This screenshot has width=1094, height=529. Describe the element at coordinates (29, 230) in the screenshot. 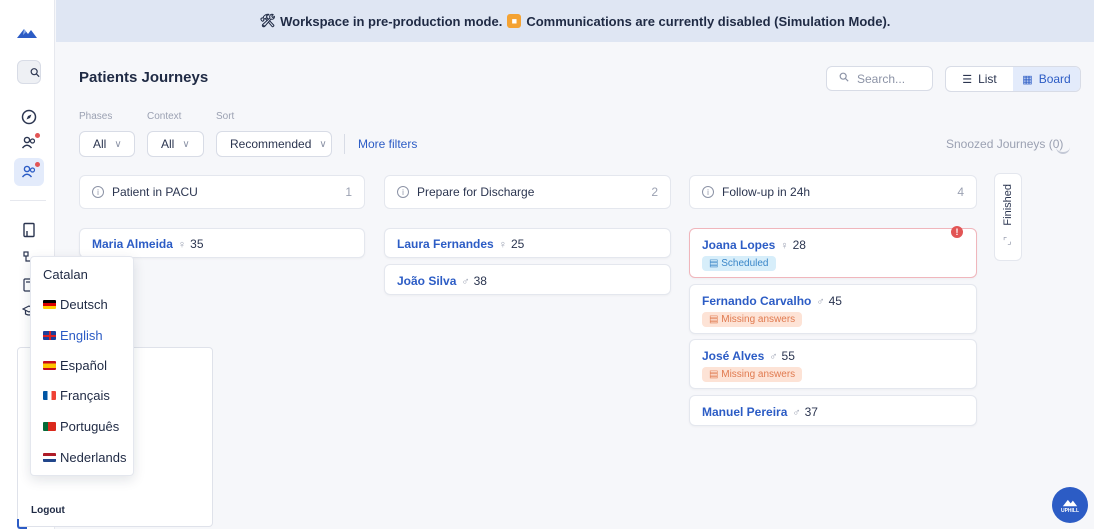

I see `bookmark-icon` at that location.